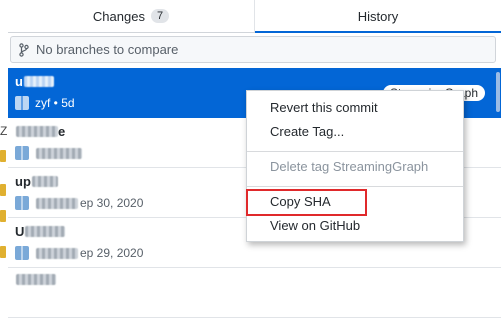  What do you see at coordinates (349, 167) in the screenshot?
I see `menu-item-delete-tag: Delete tag StreamingGraph` at bounding box center [349, 167].